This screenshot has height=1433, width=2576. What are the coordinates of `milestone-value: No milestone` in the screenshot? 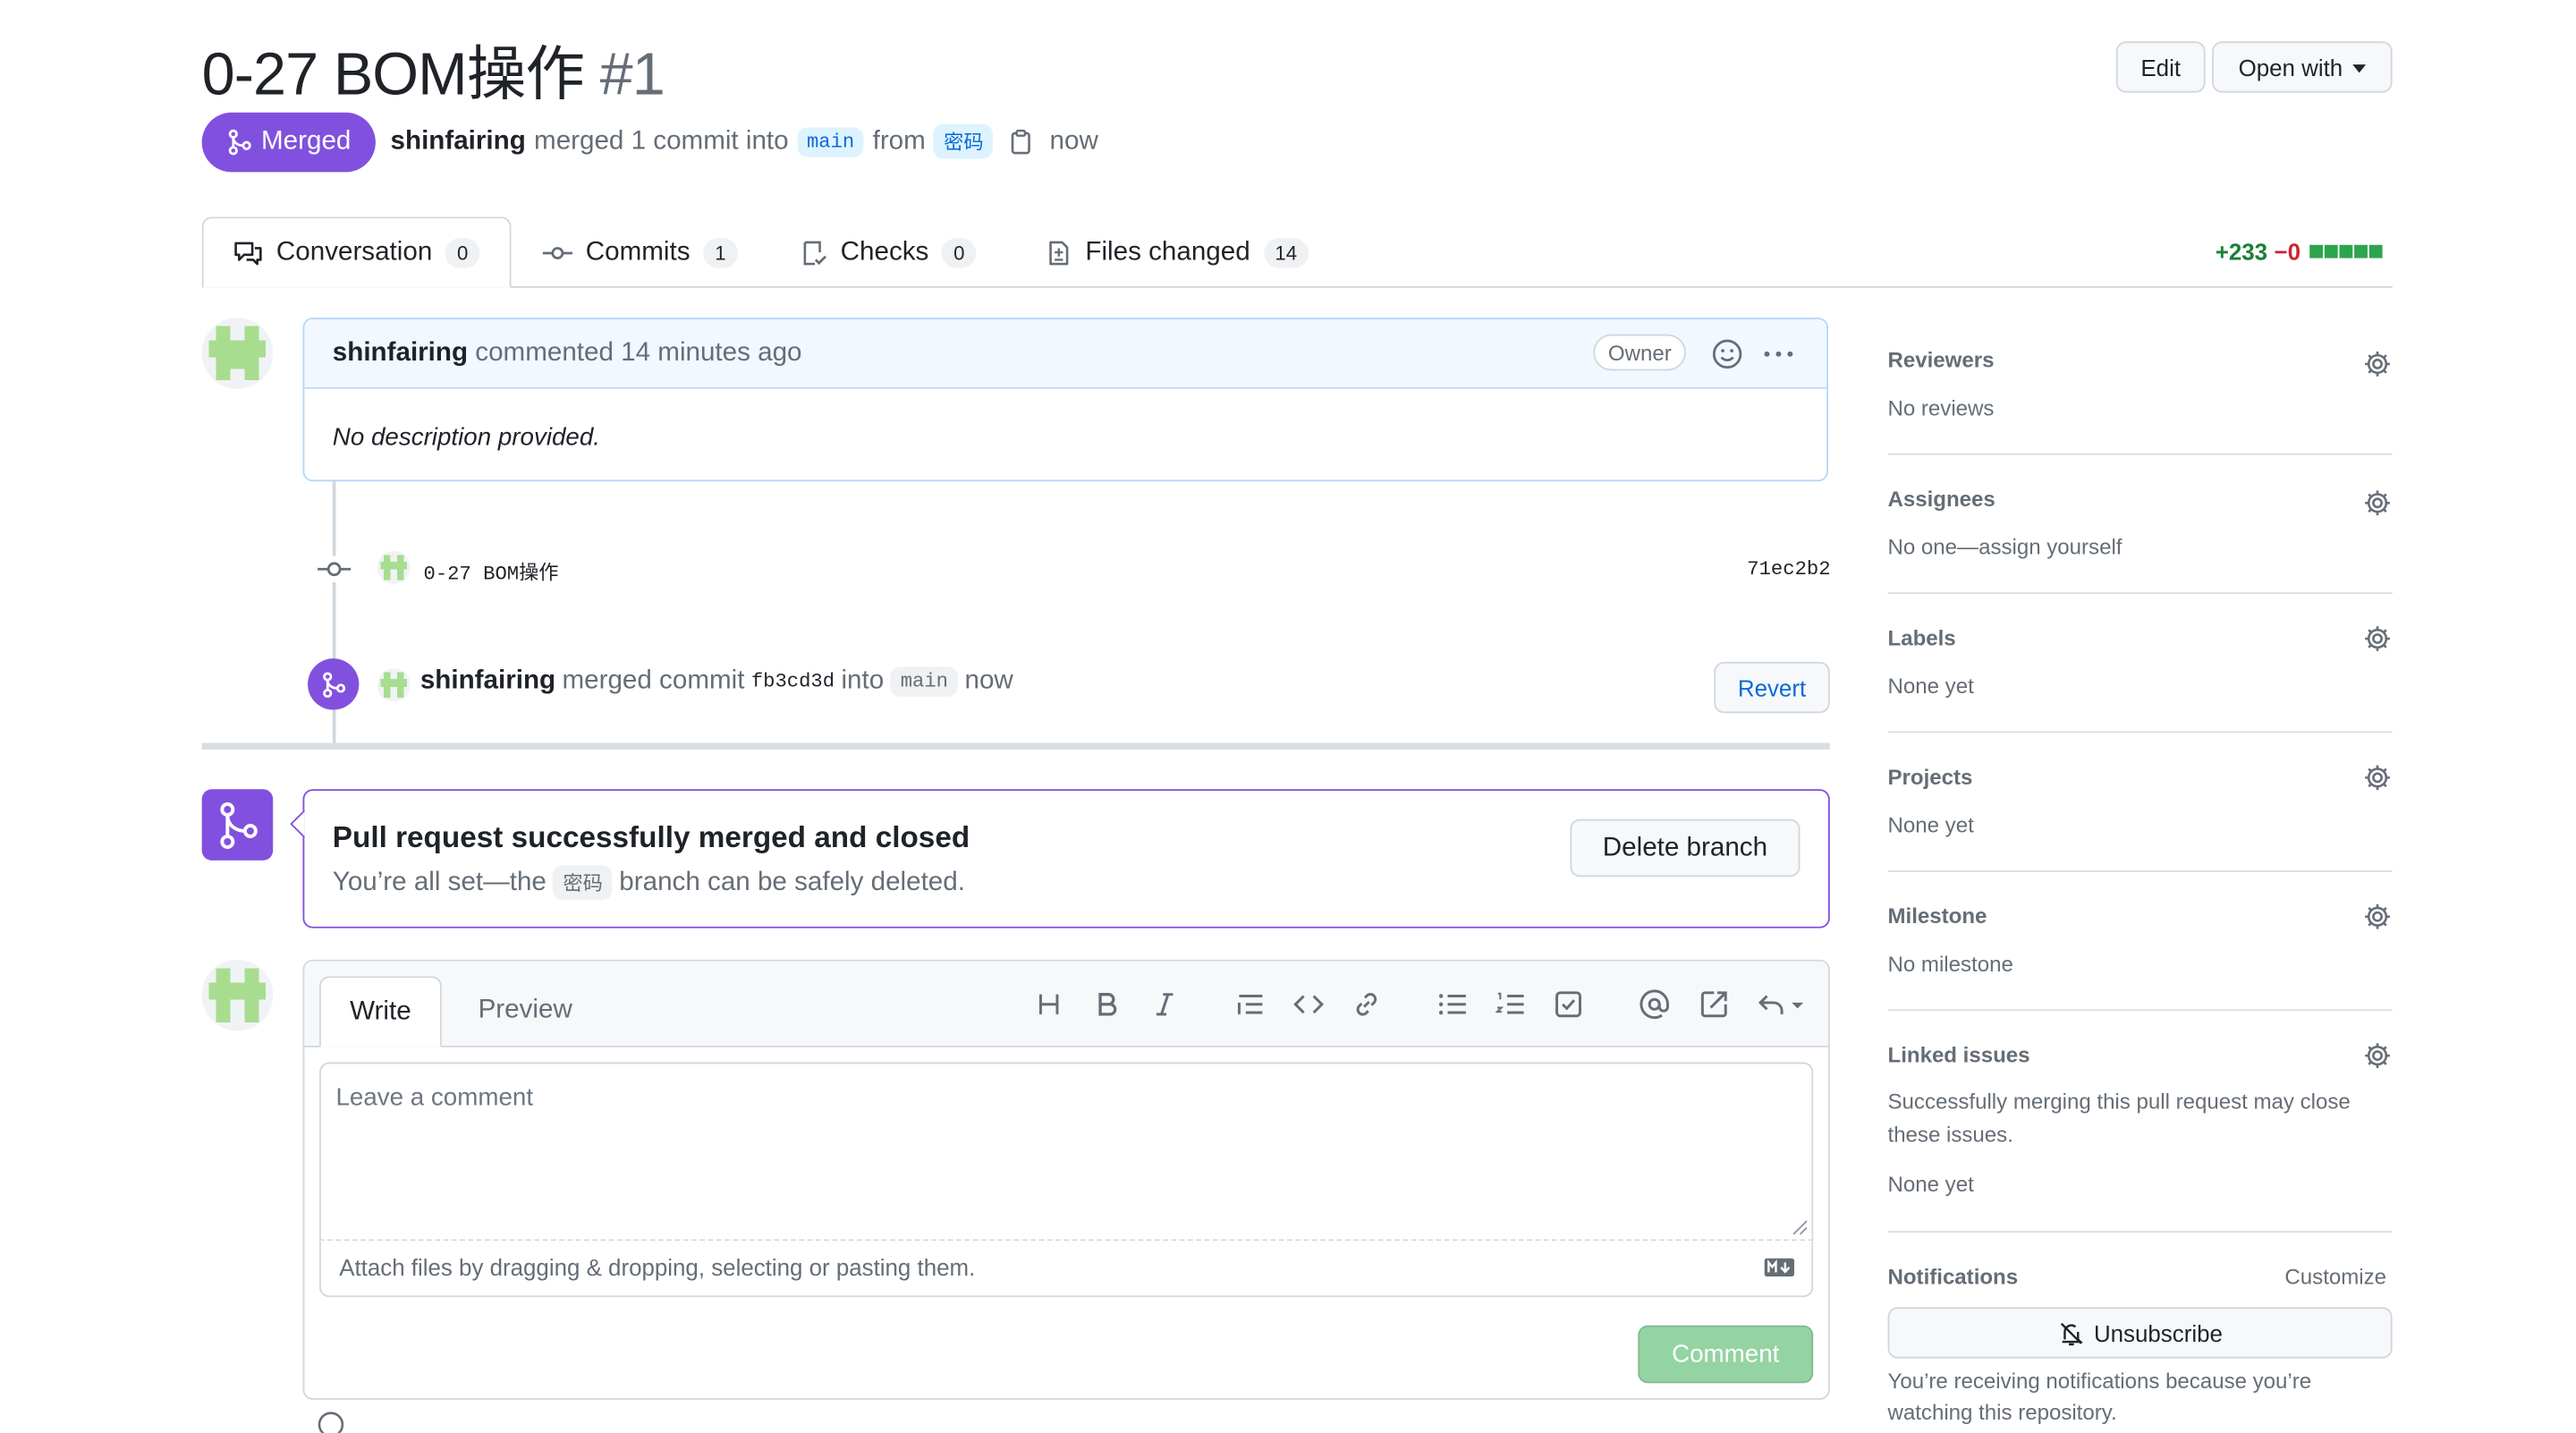 It's located at (1950, 964).